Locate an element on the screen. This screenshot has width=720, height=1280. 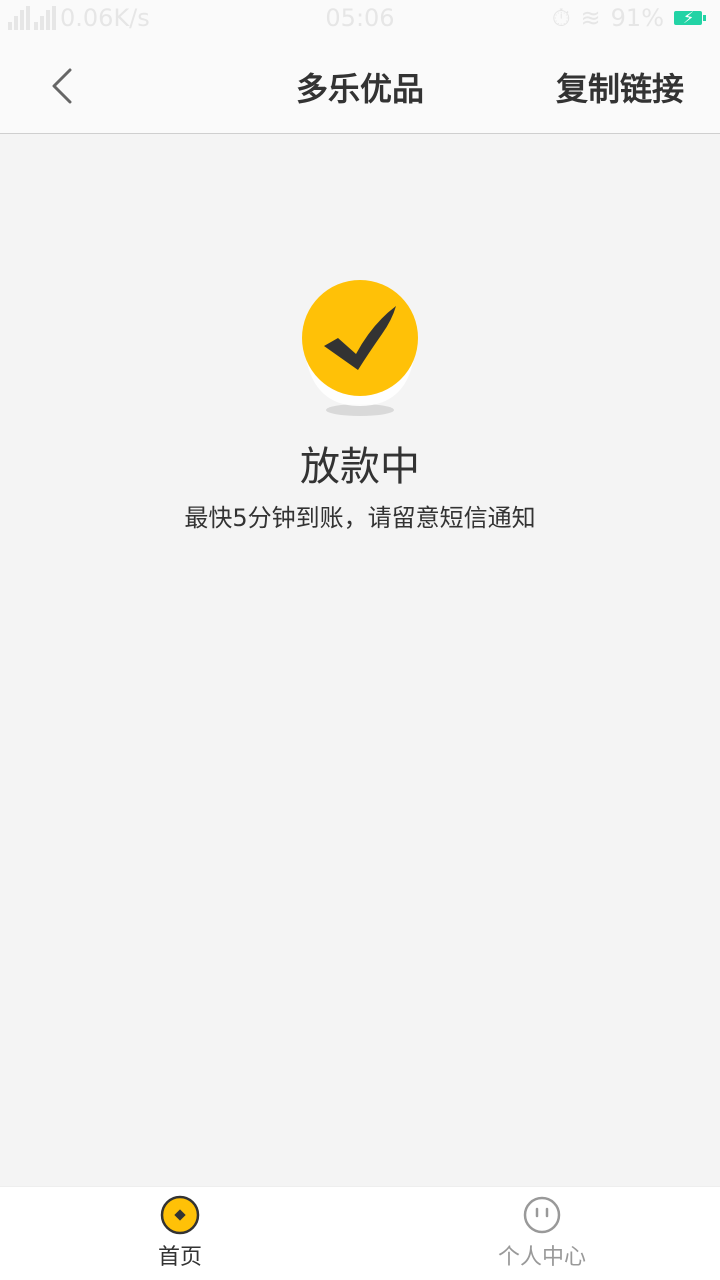
alarm-icon: ⏱ is located at coordinates (561, 18).